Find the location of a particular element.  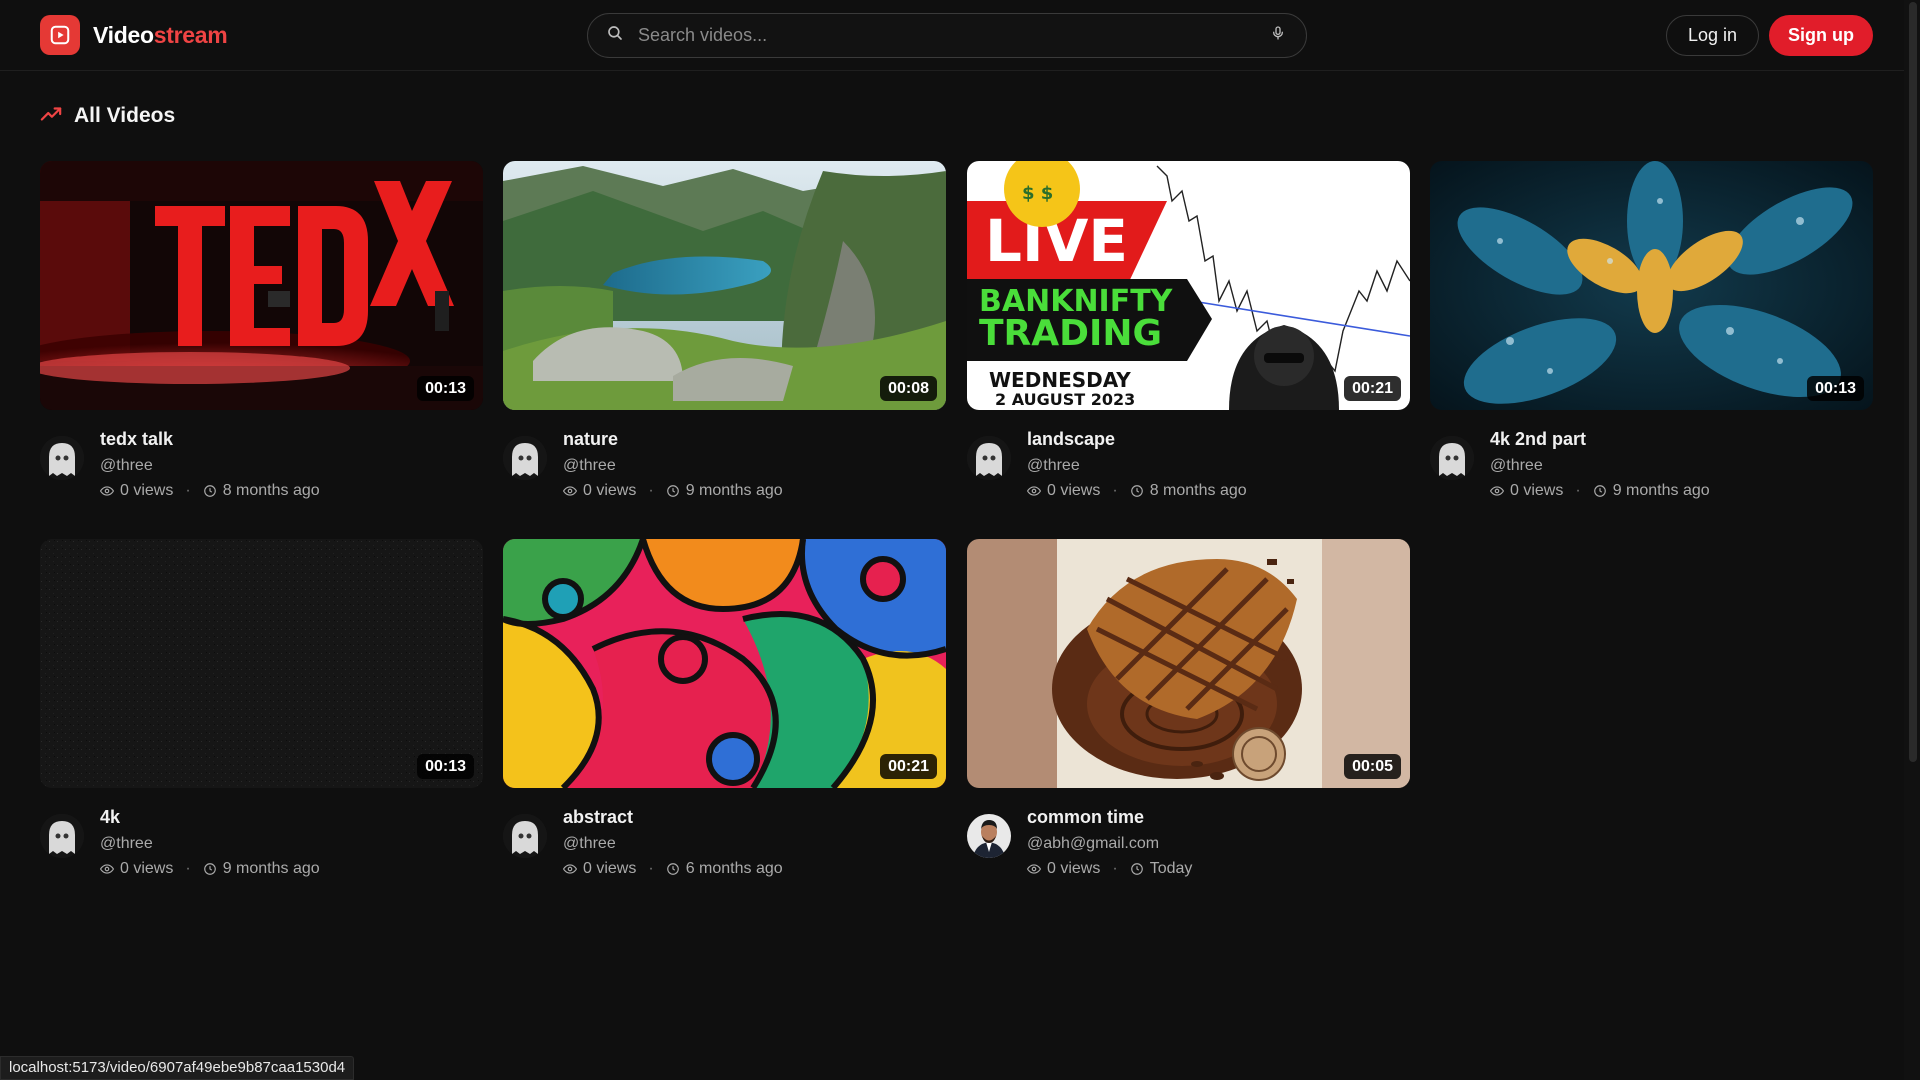

video-stats: 0 views · Today is located at coordinates (1109, 869).